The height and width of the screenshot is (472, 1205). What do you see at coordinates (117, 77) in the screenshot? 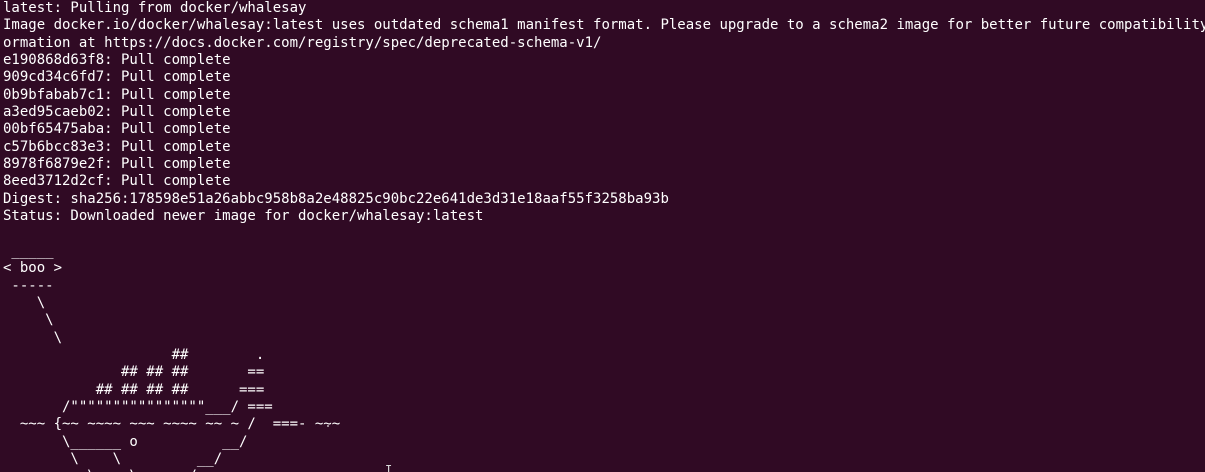
I see `layer-pull-line: 909cd34c6fd7: Pull complete` at bounding box center [117, 77].